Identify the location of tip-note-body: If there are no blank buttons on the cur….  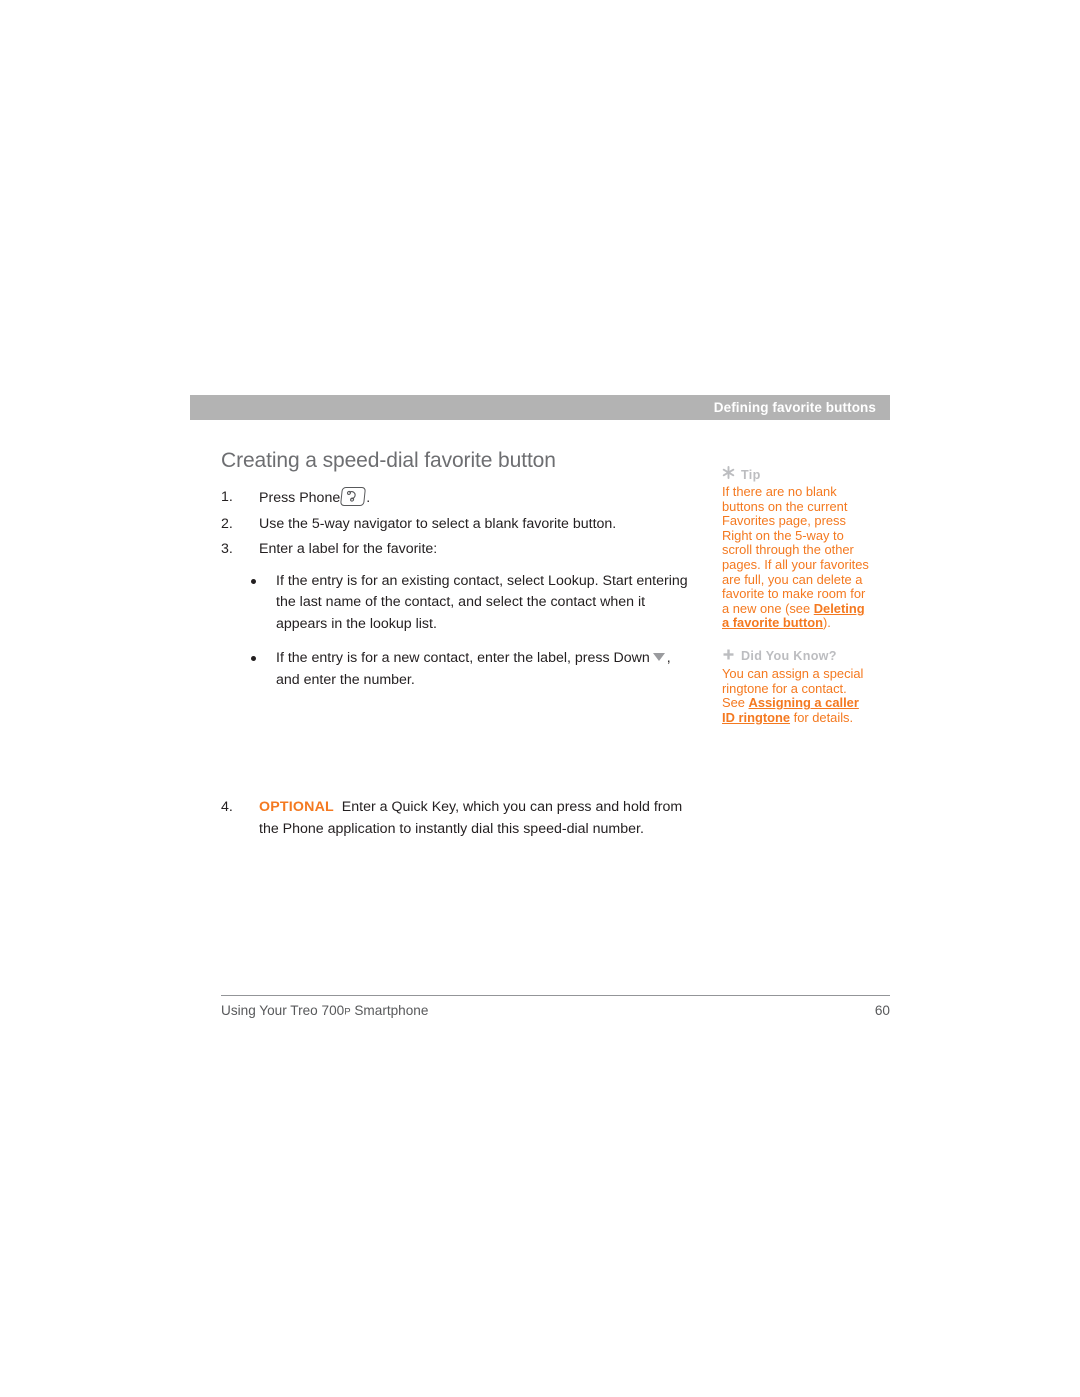
(797, 557).